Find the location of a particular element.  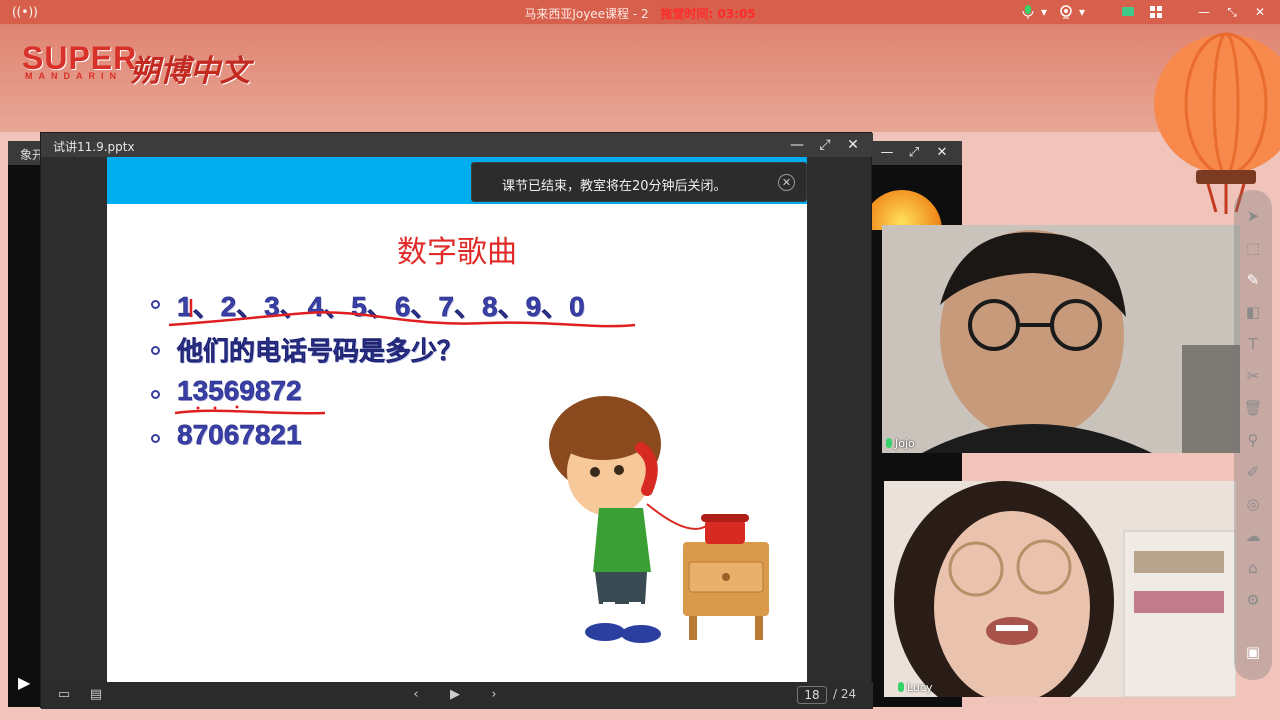

class-ended-toast: 课节已结束，教室将在20分钟后关闭。 ✕ is located at coordinates (639, 182).